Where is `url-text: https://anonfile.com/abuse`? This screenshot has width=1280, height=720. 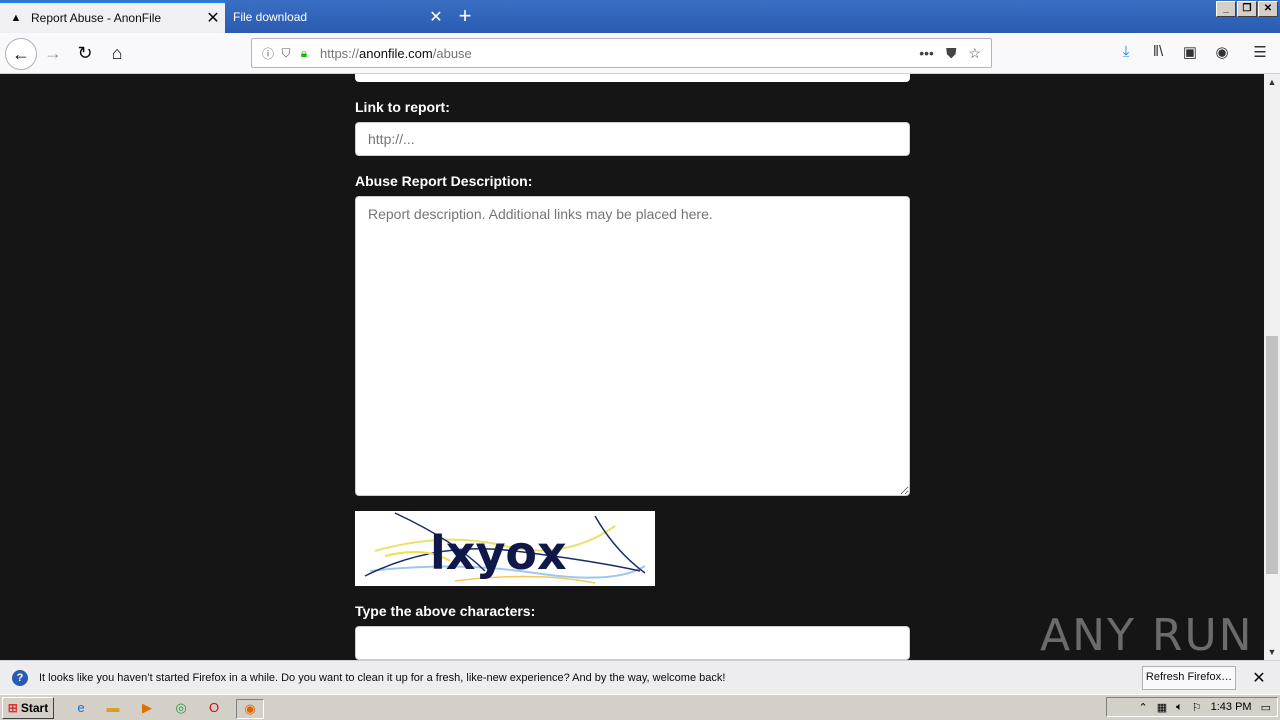 url-text: https://anonfile.com/abuse is located at coordinates (619, 53).